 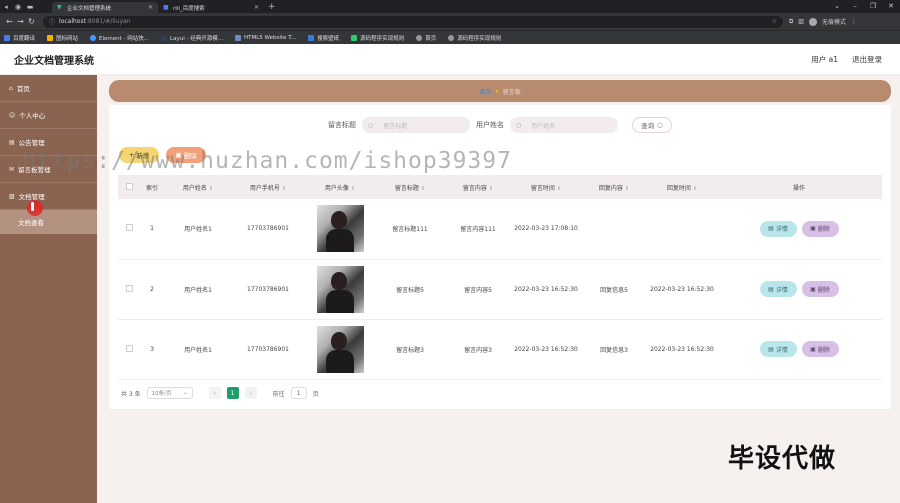 What do you see at coordinates (614, 187) in the screenshot?
I see `col-reply: 回复内容 ⇕` at bounding box center [614, 187].